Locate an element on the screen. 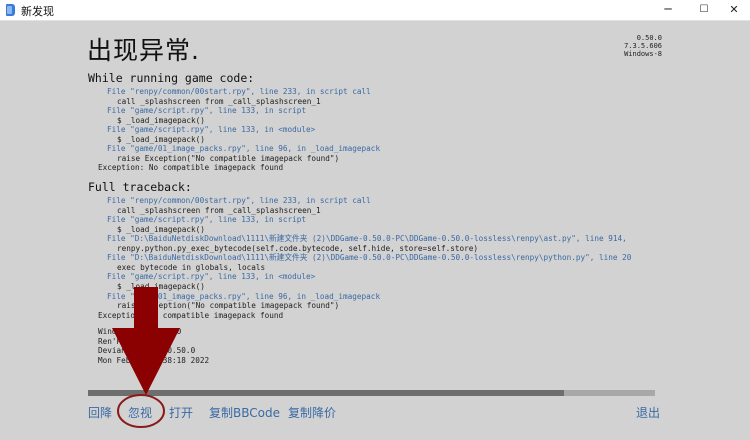 Image resolution: width=750 pixels, height=440 pixels. system-info-line: Windows-8-6.2.9200 is located at coordinates (140, 331).